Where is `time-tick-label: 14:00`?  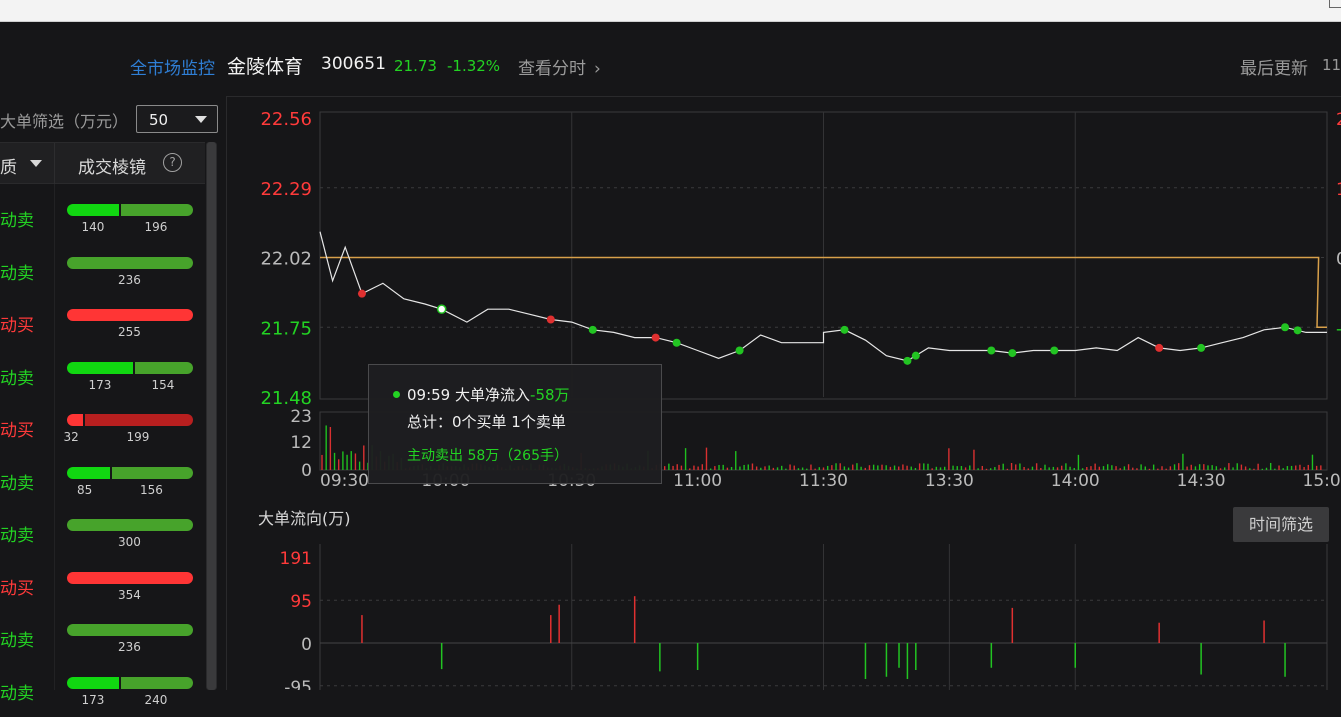 time-tick-label: 14:00 is located at coordinates (1075, 481).